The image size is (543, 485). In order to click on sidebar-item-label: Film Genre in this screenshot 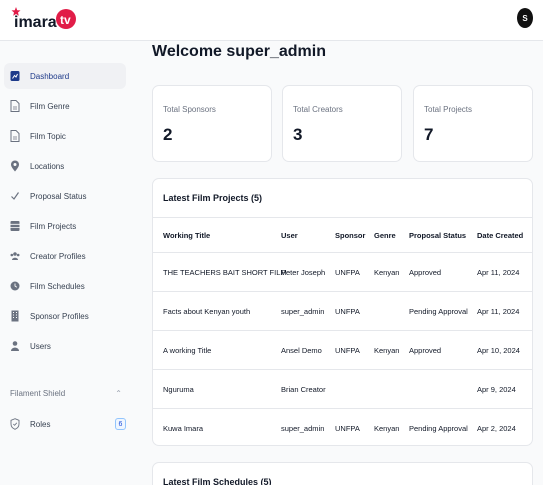, I will do `click(50, 106)`.